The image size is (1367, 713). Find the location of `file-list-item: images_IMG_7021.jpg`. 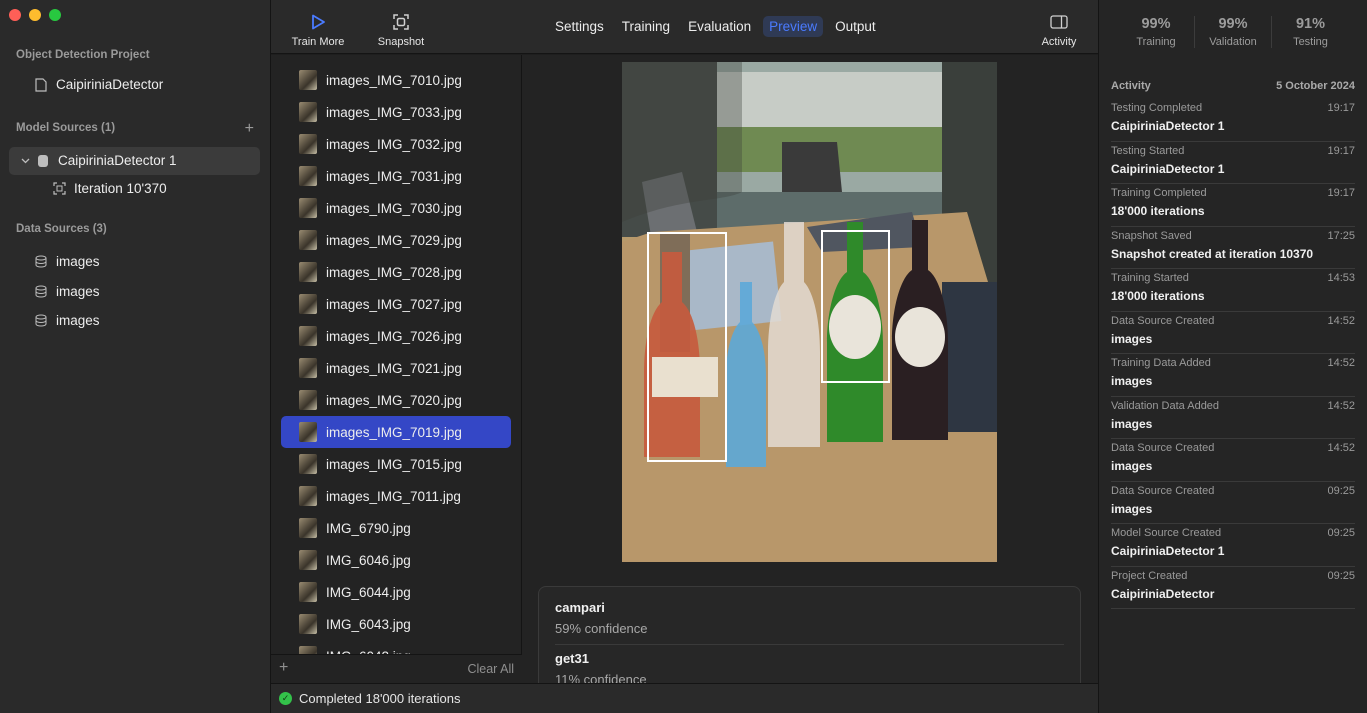

file-list-item: images_IMG_7021.jpg is located at coordinates (396, 368).